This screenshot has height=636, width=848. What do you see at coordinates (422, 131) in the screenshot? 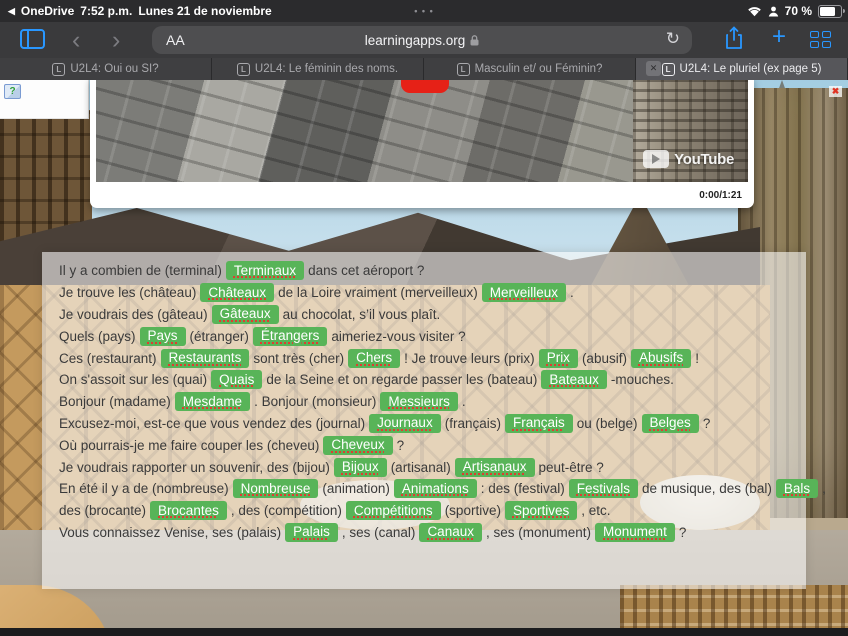
I see `youtube-player: YouTube` at bounding box center [422, 131].